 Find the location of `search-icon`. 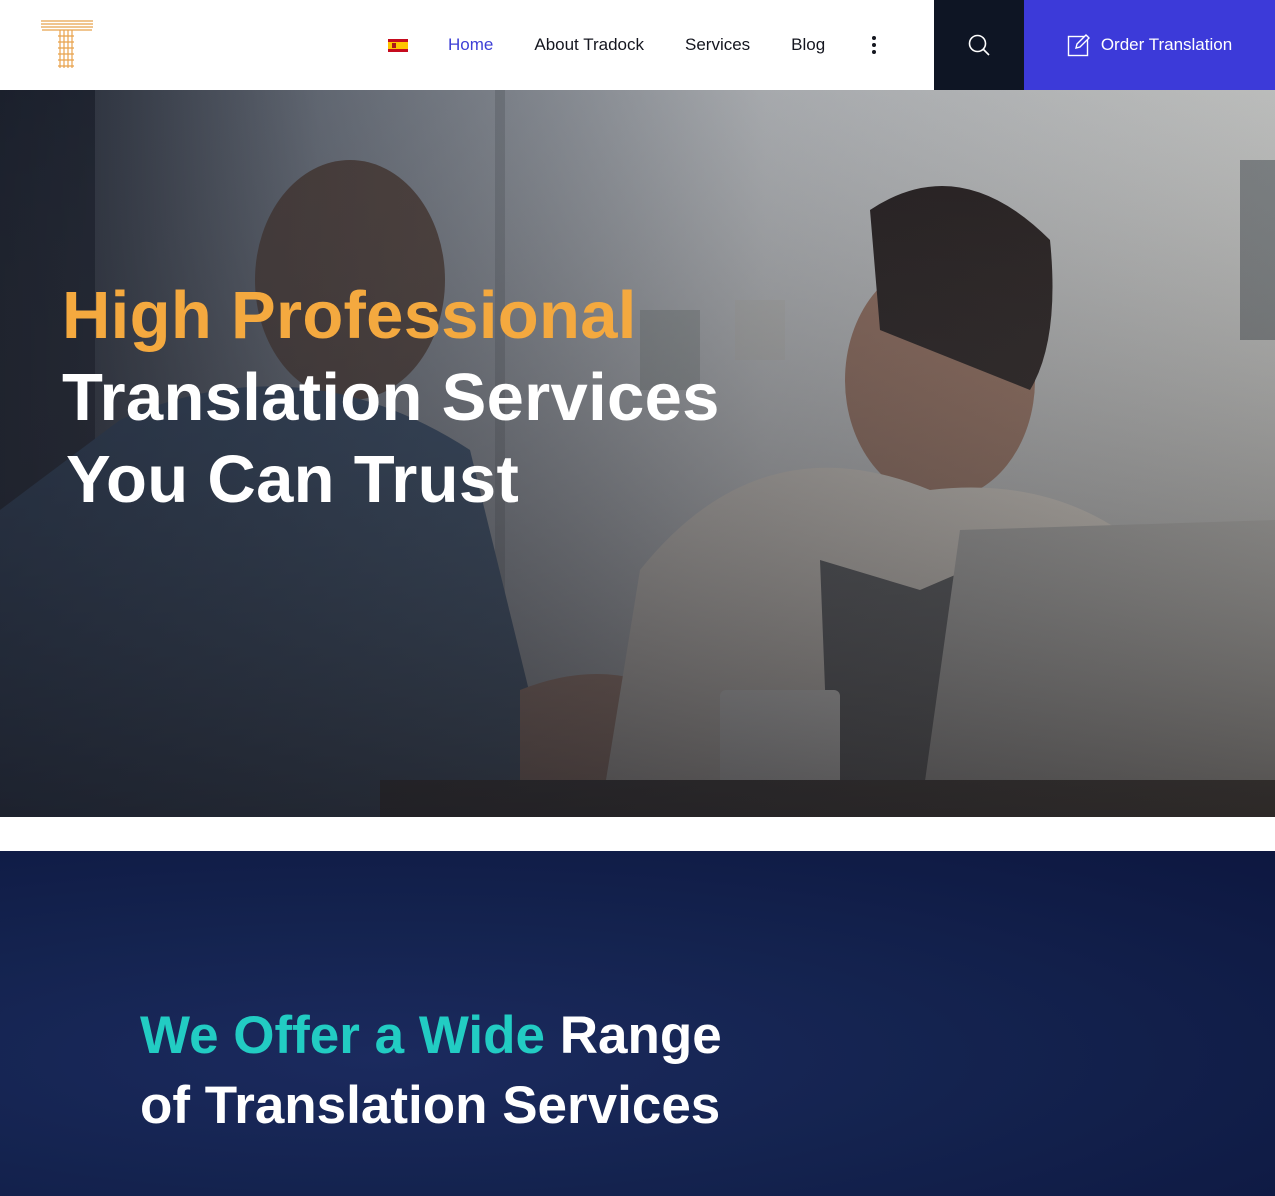

search-icon is located at coordinates (979, 45).